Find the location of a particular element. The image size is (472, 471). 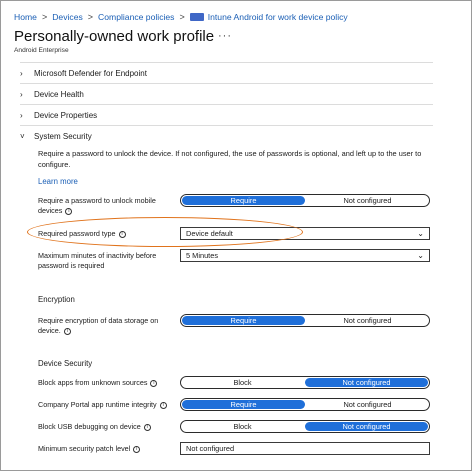

device-security-heading: Device Security is located at coordinates (65, 363).